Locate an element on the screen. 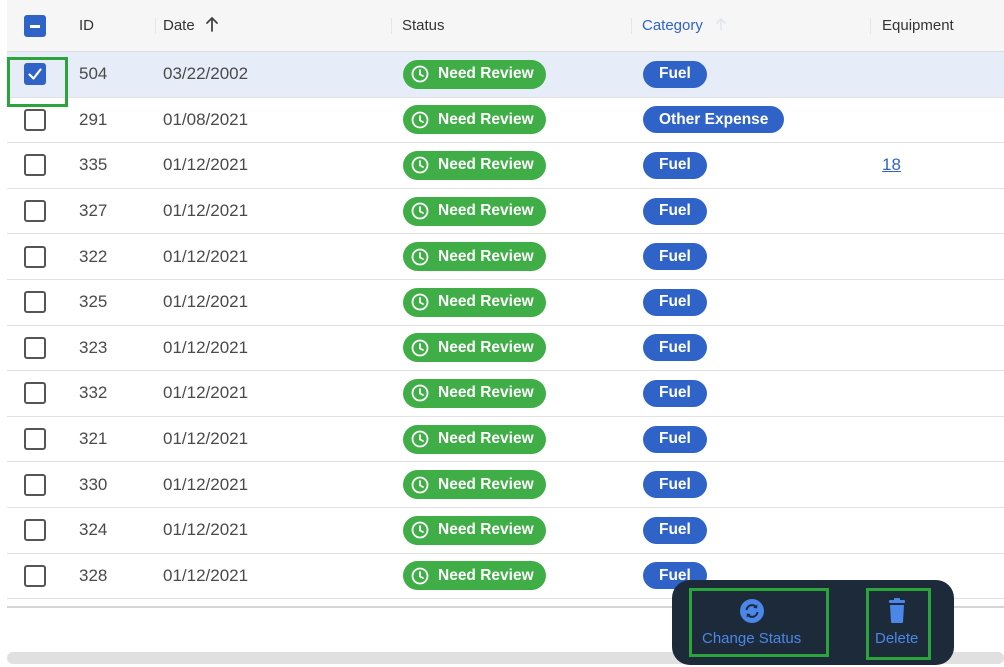 This screenshot has height=667, width=1004. table-row: 325 01/12/2021 Need Review Fuel is located at coordinates (505, 302).